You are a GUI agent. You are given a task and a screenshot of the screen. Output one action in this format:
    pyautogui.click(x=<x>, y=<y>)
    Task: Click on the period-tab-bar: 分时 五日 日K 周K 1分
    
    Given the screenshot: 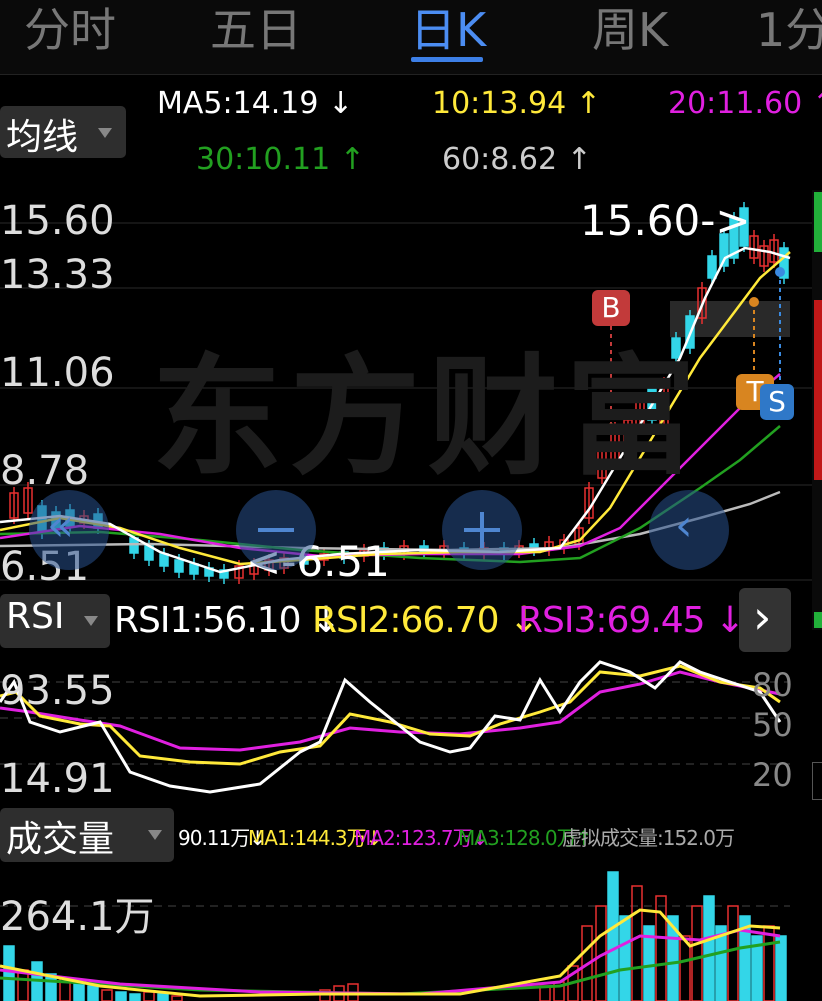 What is the action you would take?
    pyautogui.click(x=411, y=37)
    